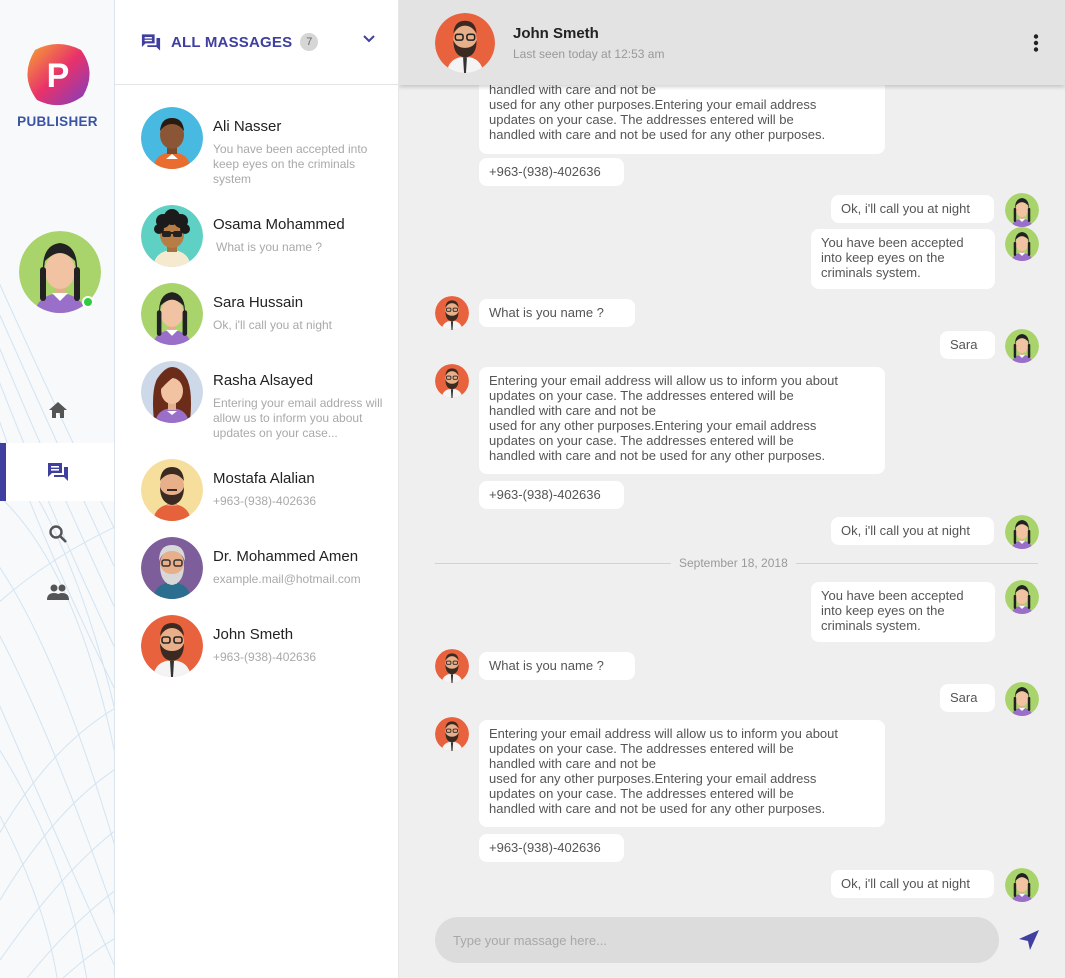 This screenshot has height=978, width=1065. Describe the element at coordinates (269, 247) in the screenshot. I see `contact-preview: What is you name ?` at that location.